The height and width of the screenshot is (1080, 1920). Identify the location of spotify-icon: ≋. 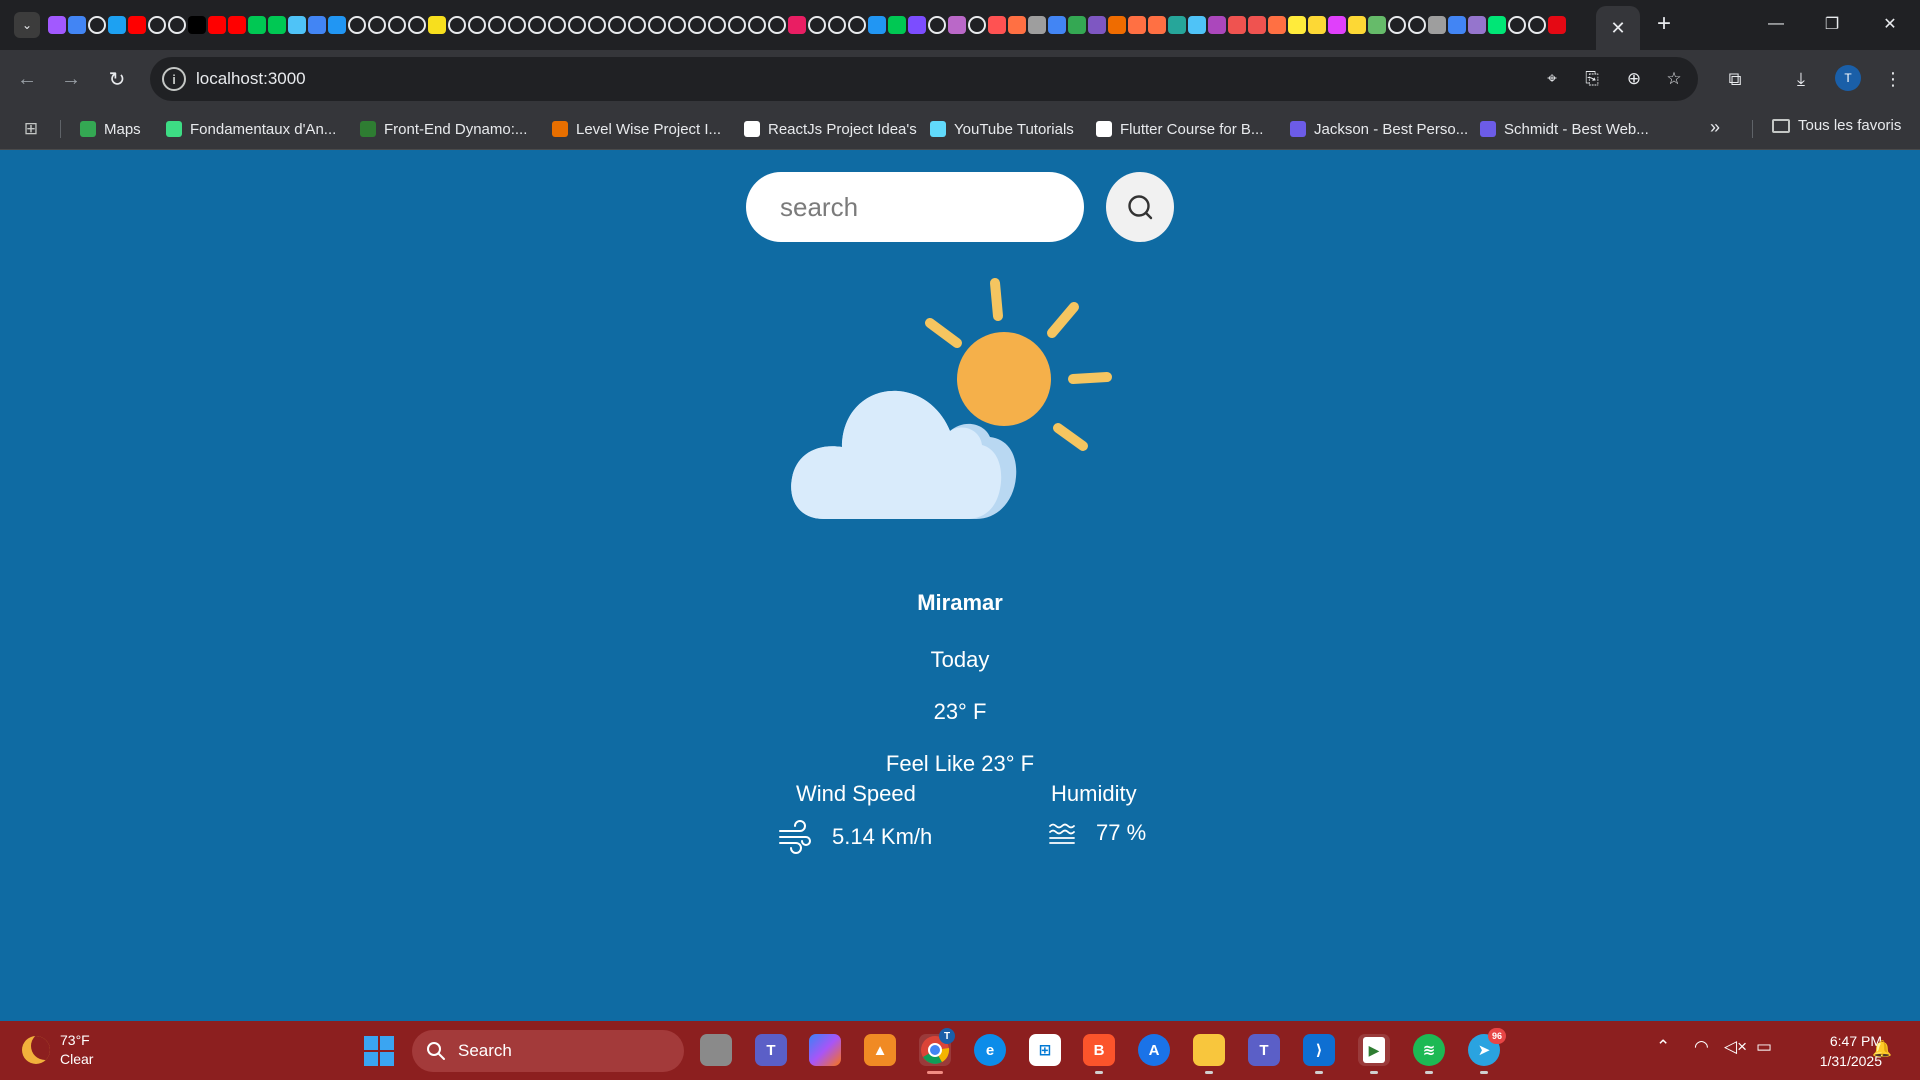
(1429, 1054).